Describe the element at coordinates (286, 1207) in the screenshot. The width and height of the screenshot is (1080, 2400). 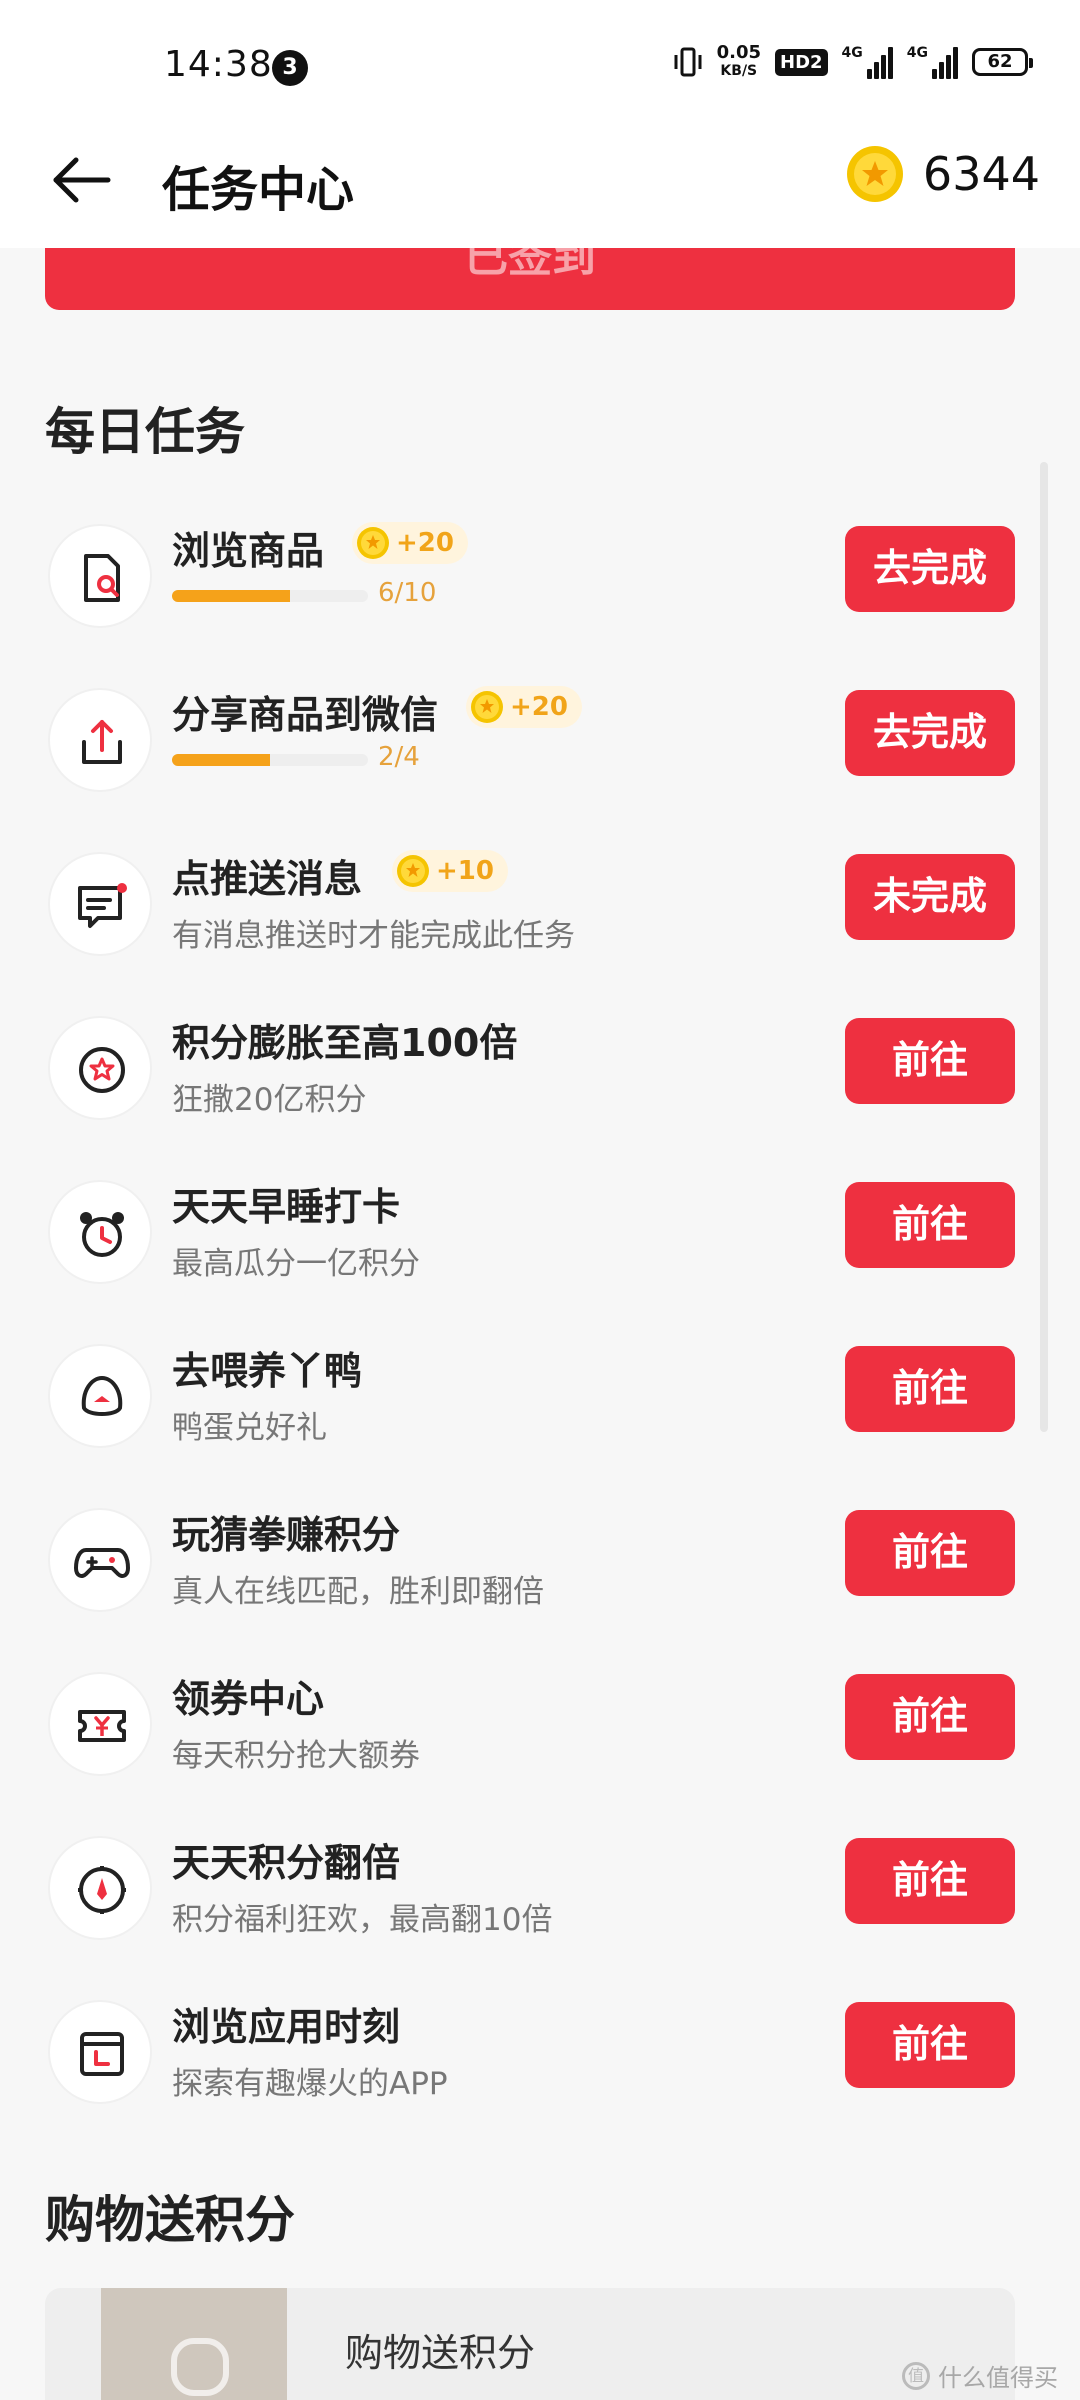
I see `task-title: 天天早睡打卡` at that location.